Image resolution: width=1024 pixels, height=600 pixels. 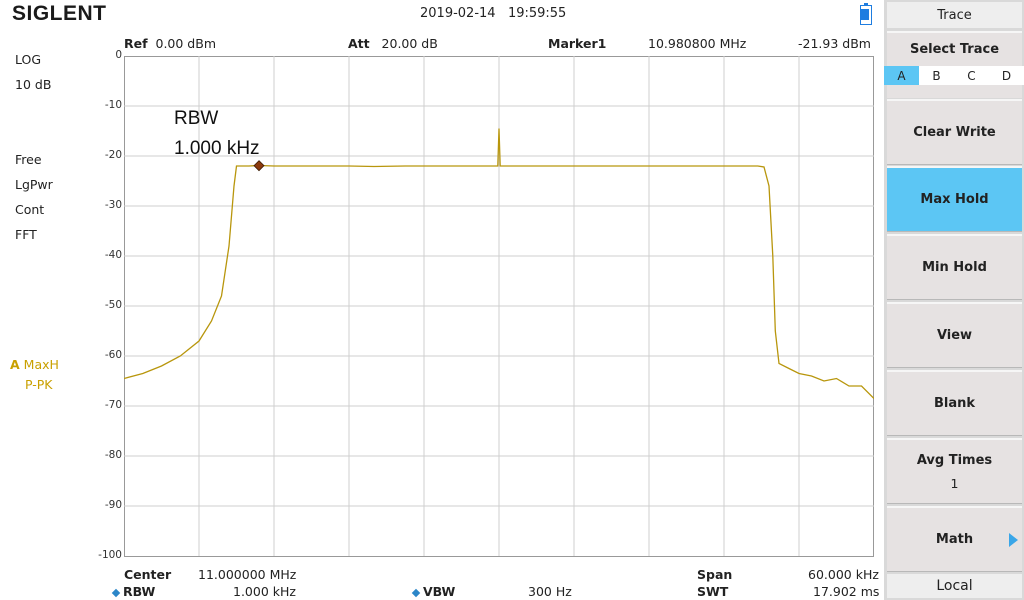 What do you see at coordinates (148, 574) in the screenshot?
I see `center-freq: Center` at bounding box center [148, 574].